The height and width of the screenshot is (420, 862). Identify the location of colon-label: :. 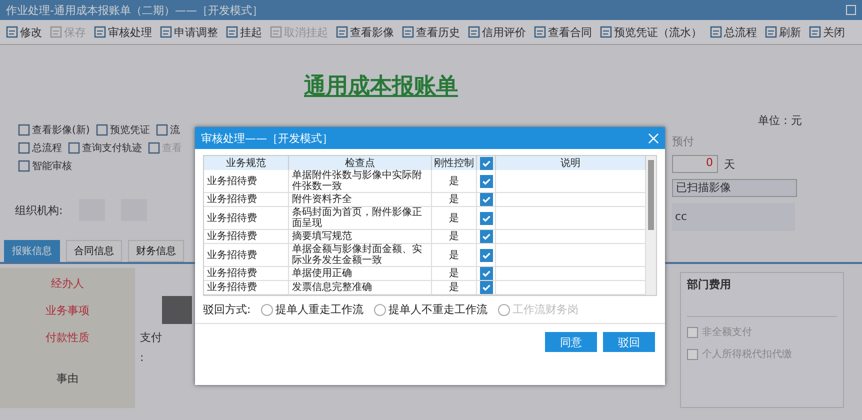
(142, 357).